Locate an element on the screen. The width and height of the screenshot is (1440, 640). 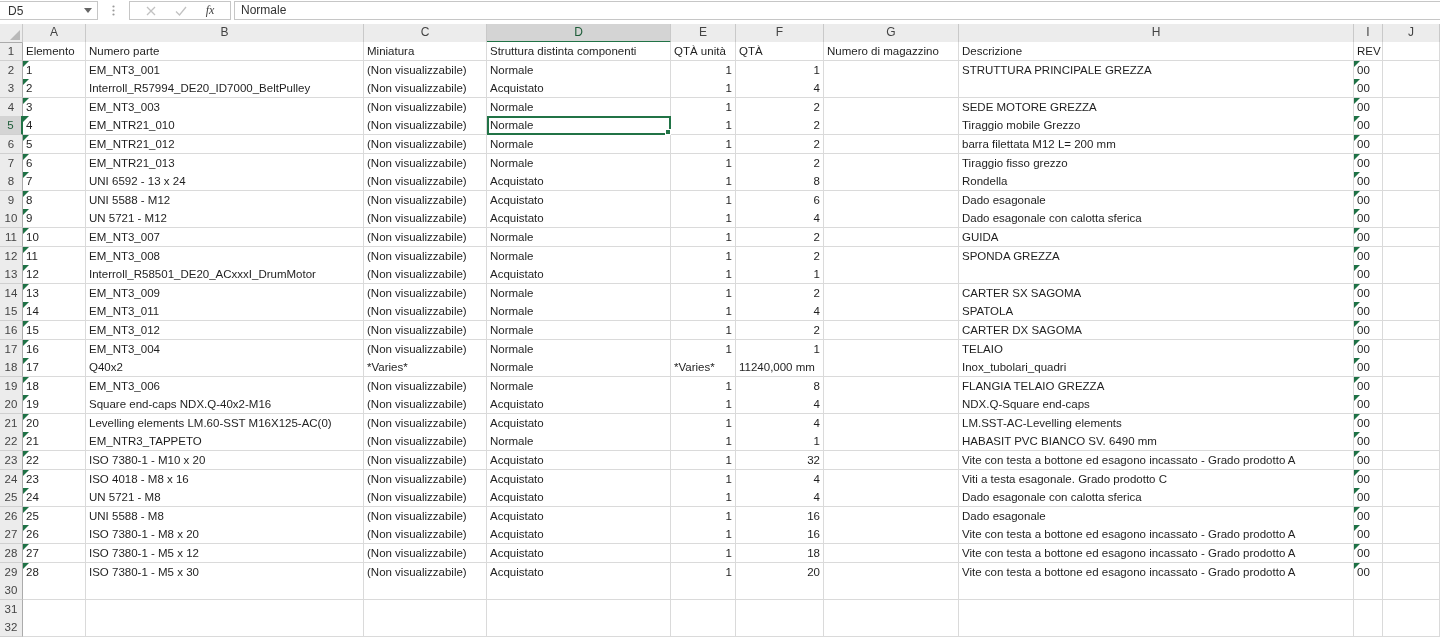
spreadsheet-cell: 16 is located at coordinates (780, 535).